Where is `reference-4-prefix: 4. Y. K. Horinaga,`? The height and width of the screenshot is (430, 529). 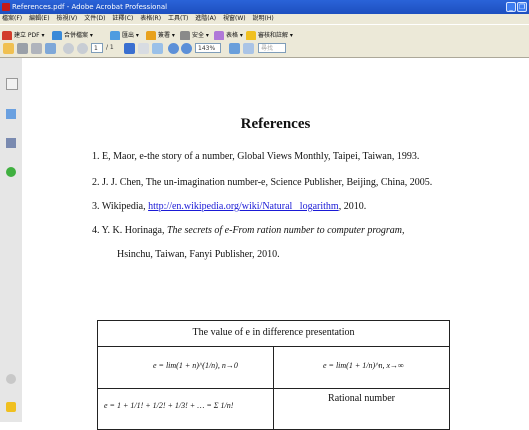 reference-4-prefix: 4. Y. K. Horinaga, is located at coordinates (129, 230).